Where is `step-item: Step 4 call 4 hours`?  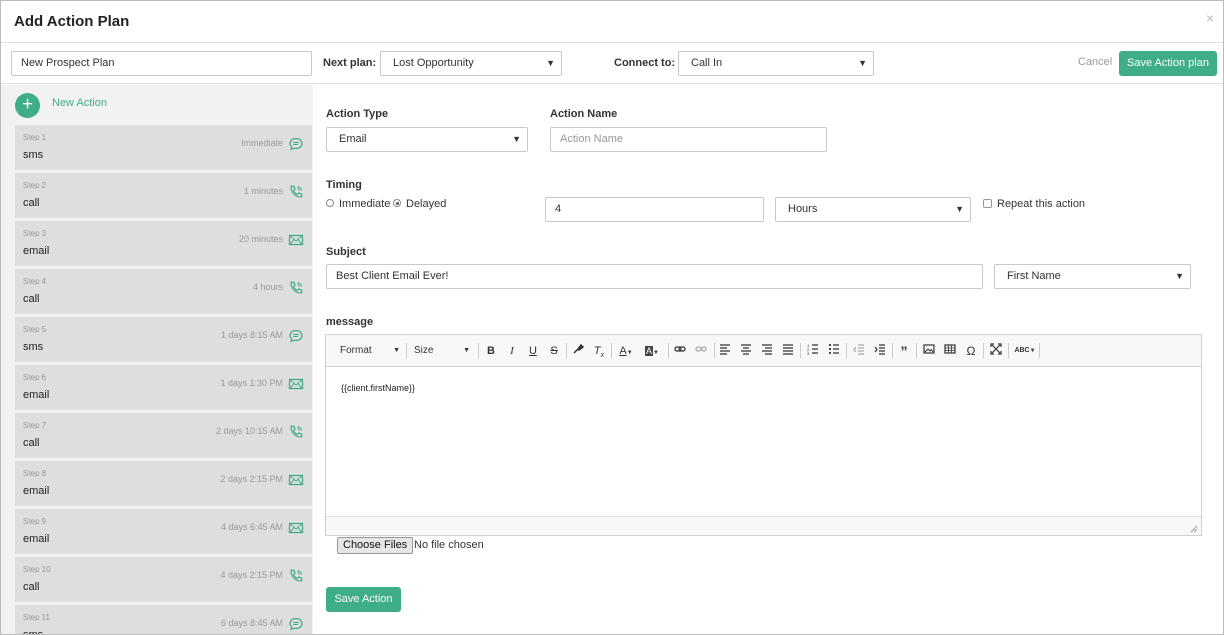
step-item: Step 4 call 4 hours is located at coordinates (163, 291).